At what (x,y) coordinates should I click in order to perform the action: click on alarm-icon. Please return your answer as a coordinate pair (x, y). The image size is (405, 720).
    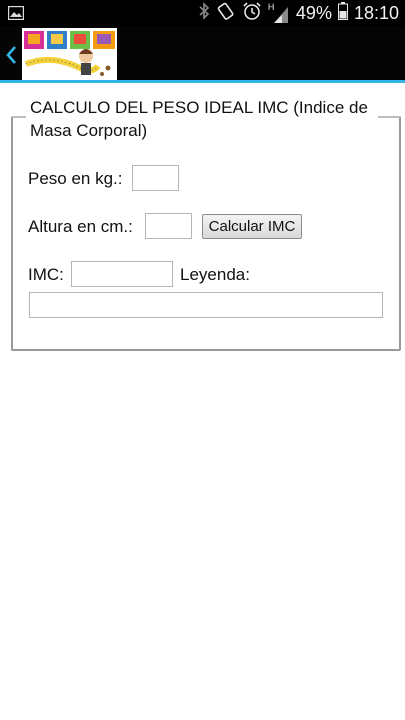
    Looking at the image, I should click on (252, 13).